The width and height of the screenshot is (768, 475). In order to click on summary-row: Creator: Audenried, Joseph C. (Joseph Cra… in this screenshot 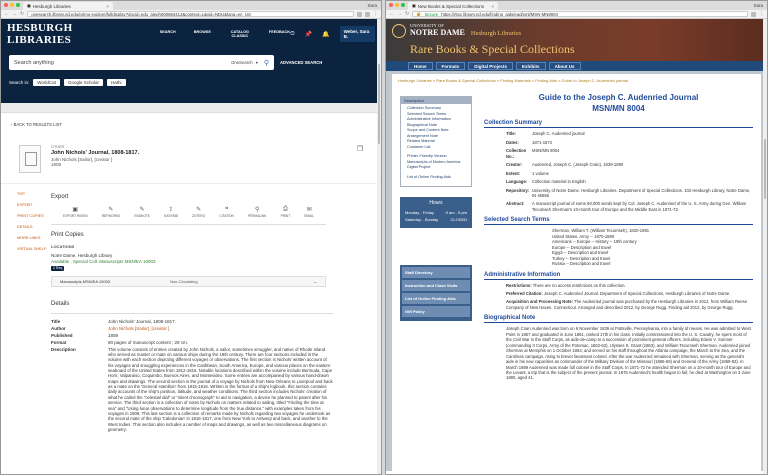, I will do `click(618, 164)`.